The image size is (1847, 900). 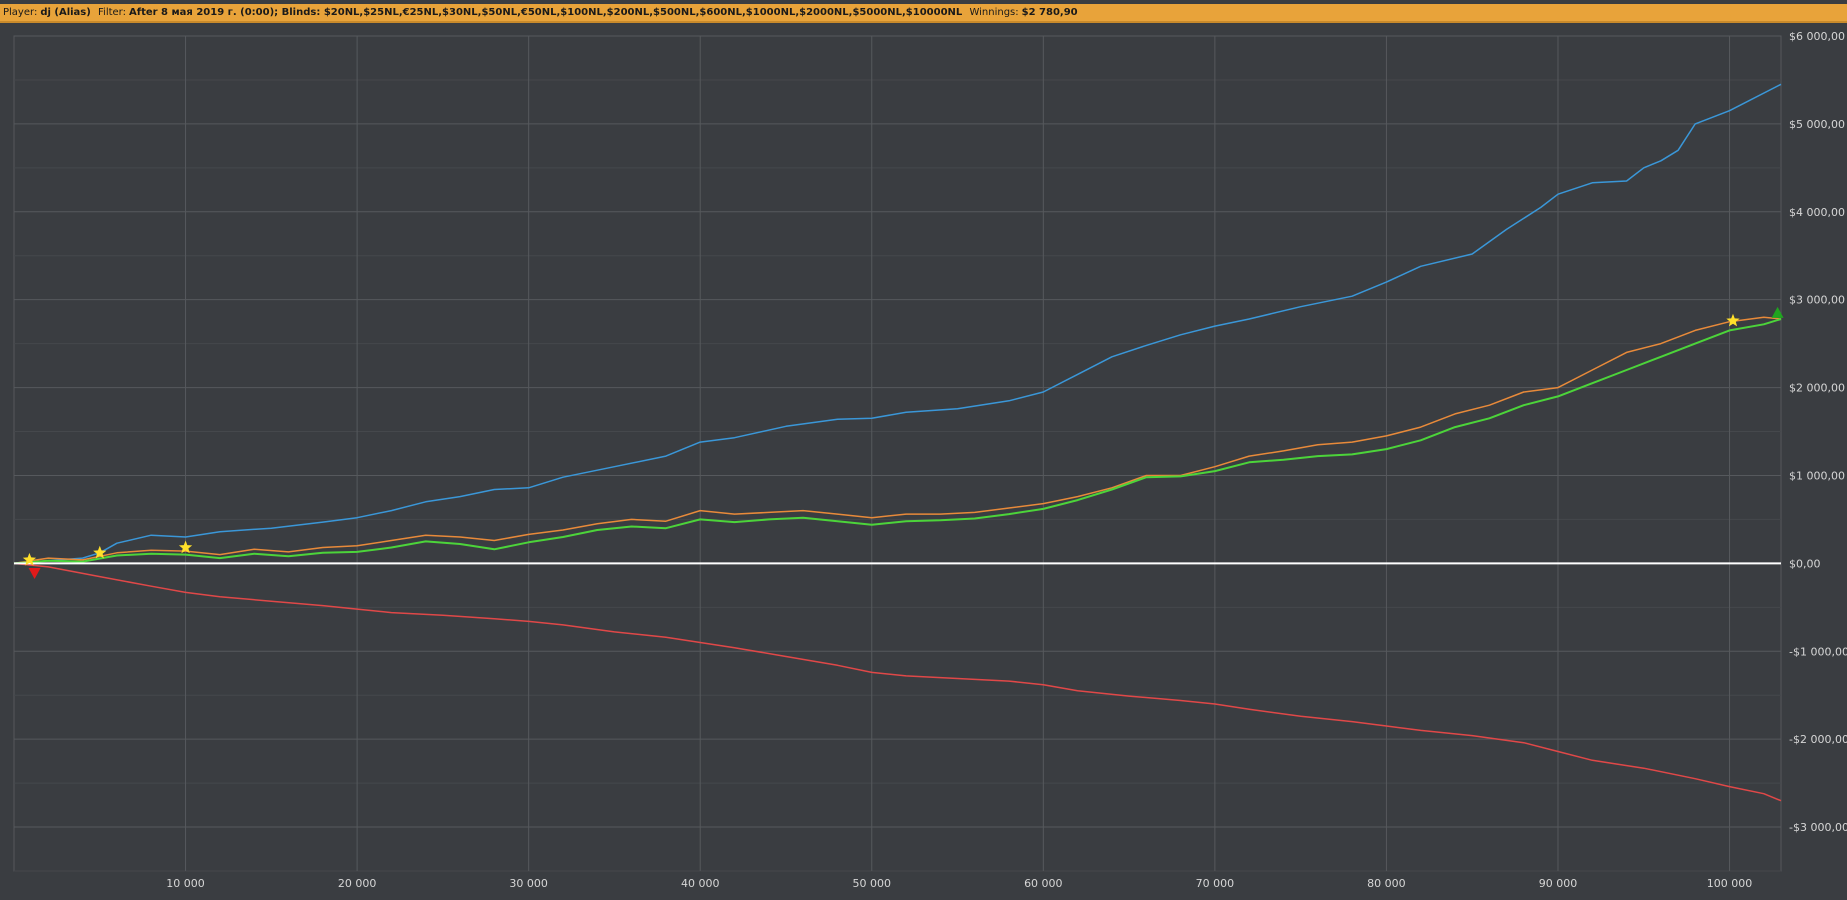 What do you see at coordinates (1730, 883) in the screenshot?
I see `x-tick-label: 100 000` at bounding box center [1730, 883].